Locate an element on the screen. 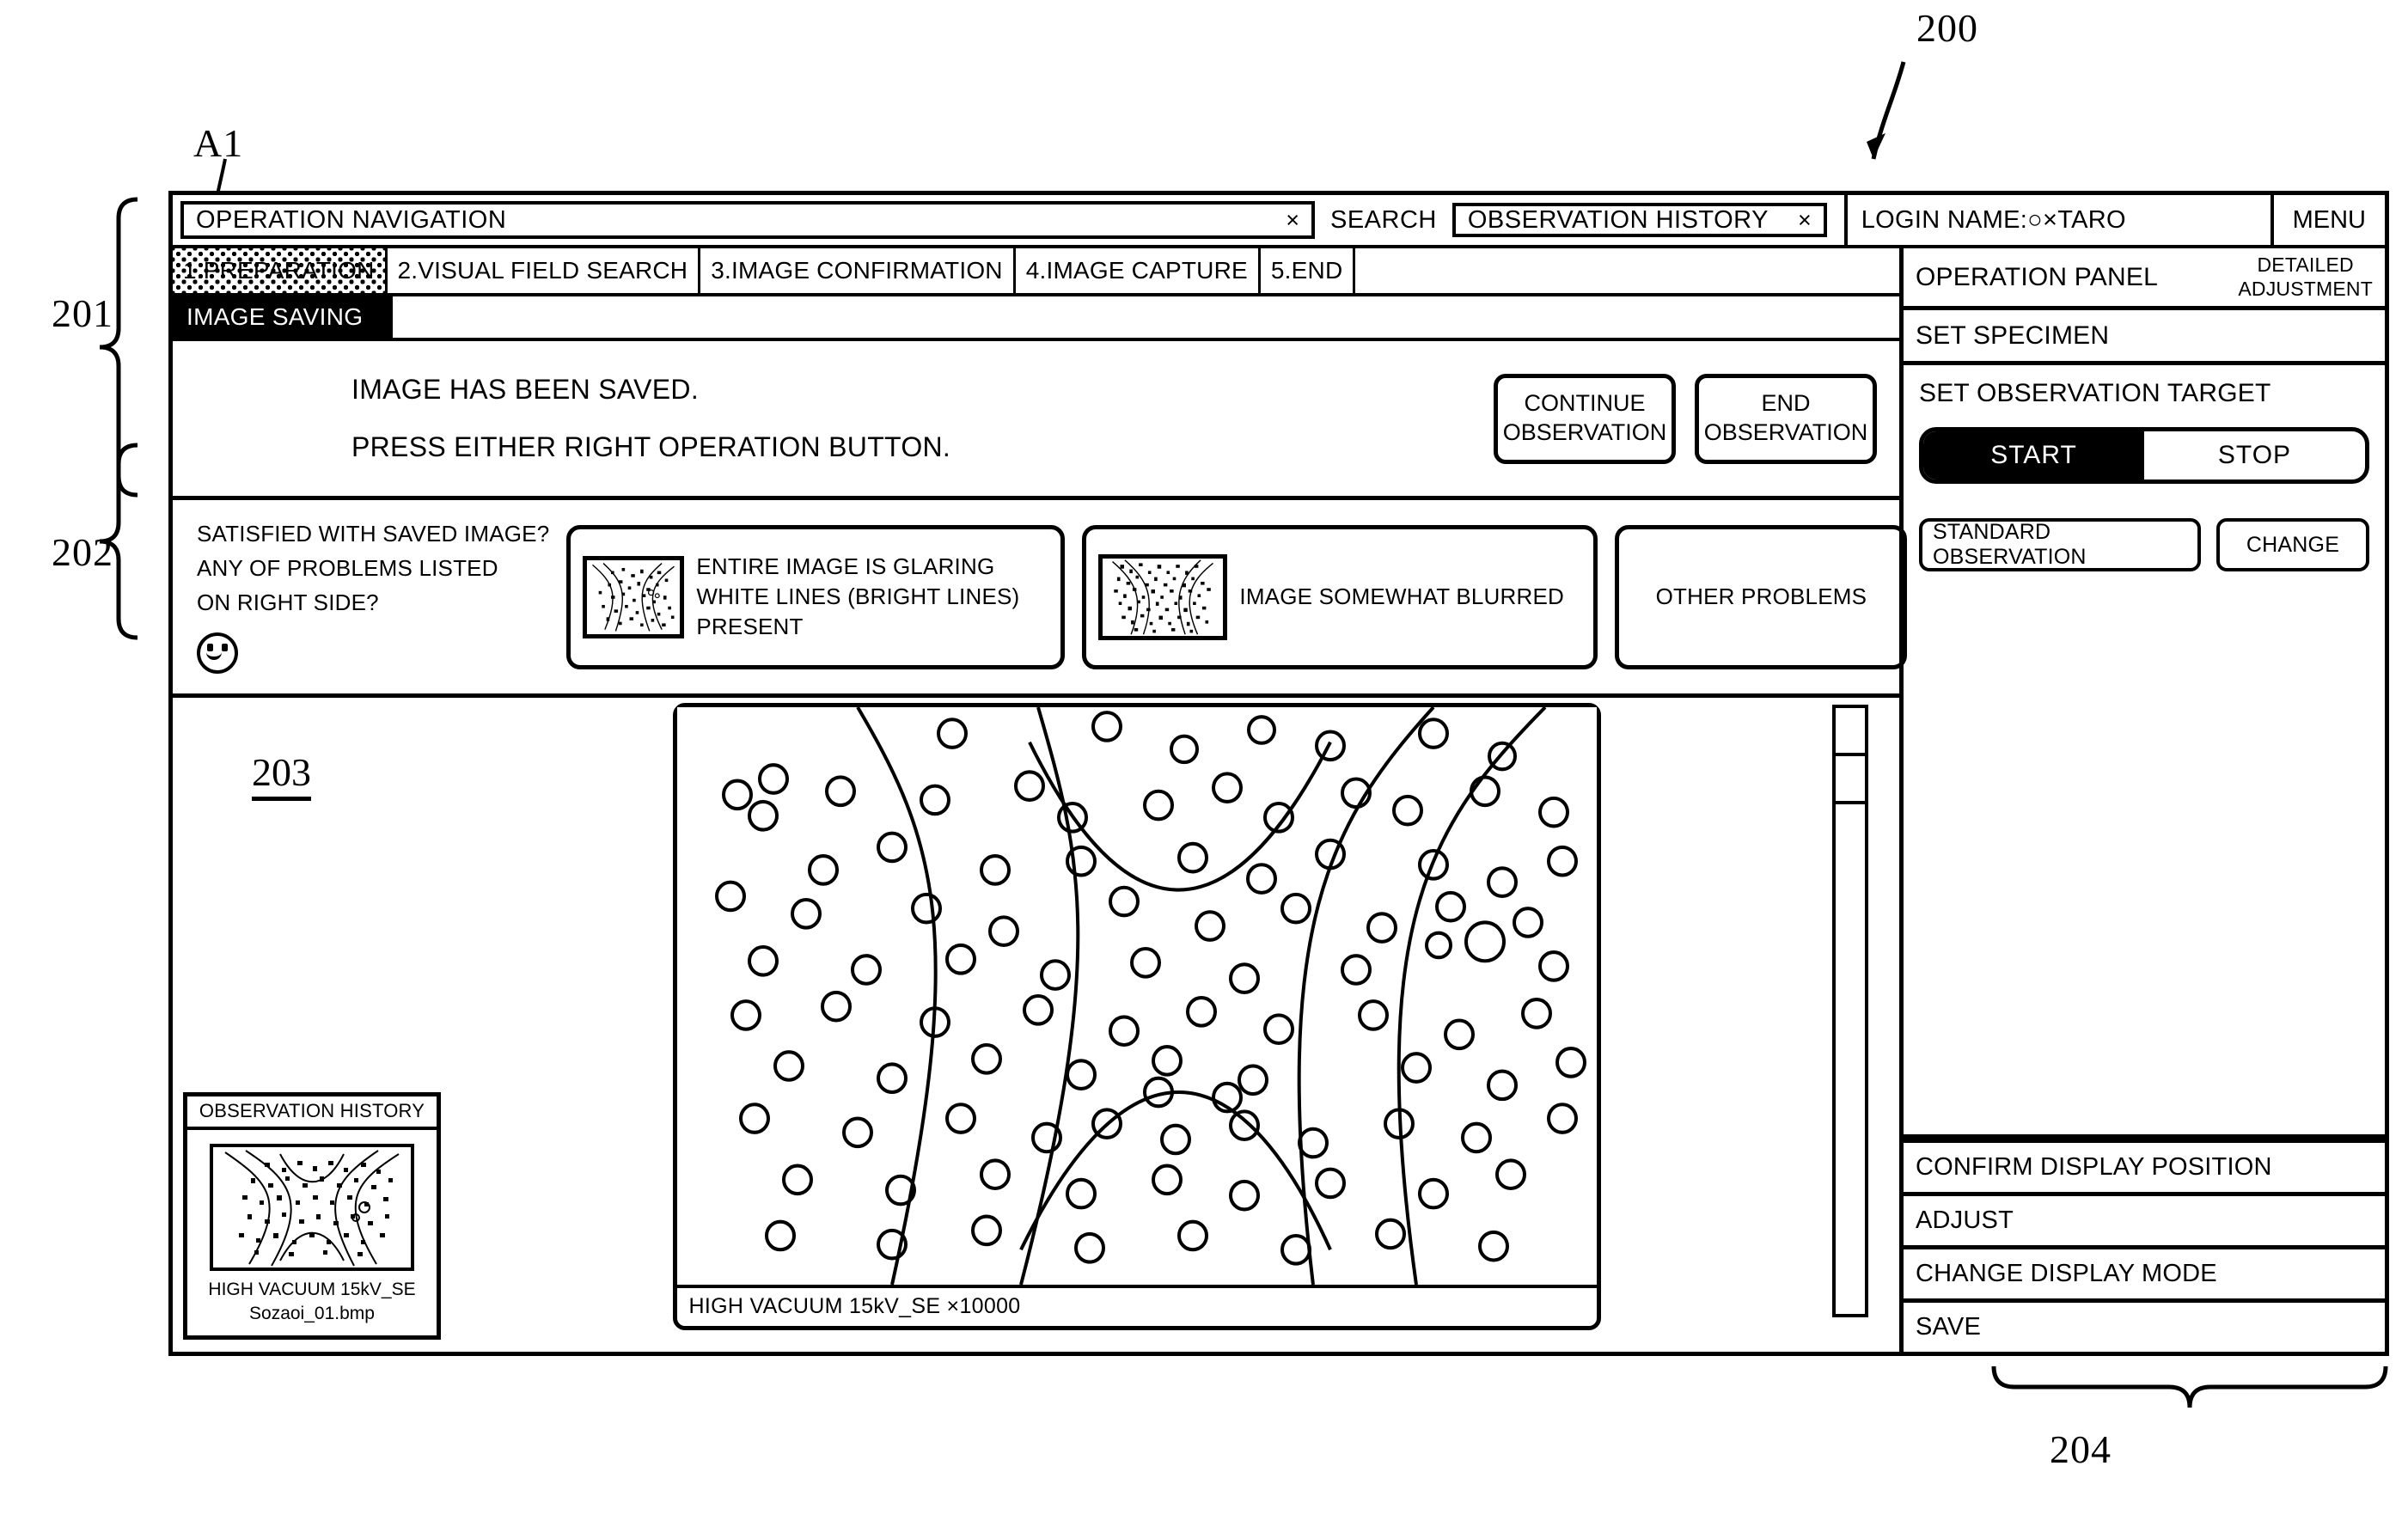  problem-option-other-text: OTHER PROBLEMS is located at coordinates (1761, 596).